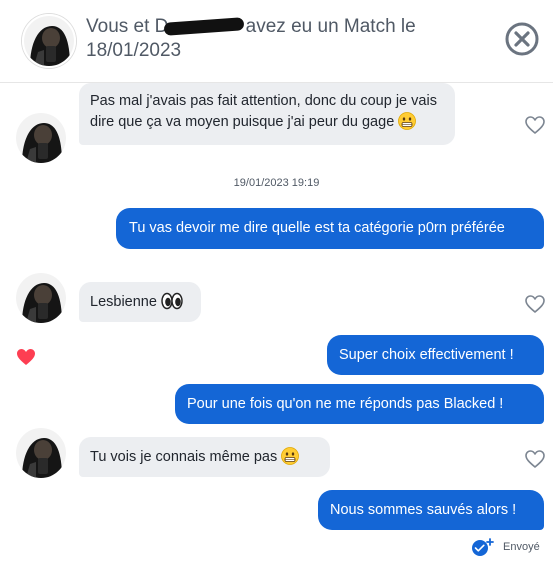 The width and height of the screenshot is (553, 566). What do you see at coordinates (26, 357) in the screenshot?
I see `liked-heart-icon` at bounding box center [26, 357].